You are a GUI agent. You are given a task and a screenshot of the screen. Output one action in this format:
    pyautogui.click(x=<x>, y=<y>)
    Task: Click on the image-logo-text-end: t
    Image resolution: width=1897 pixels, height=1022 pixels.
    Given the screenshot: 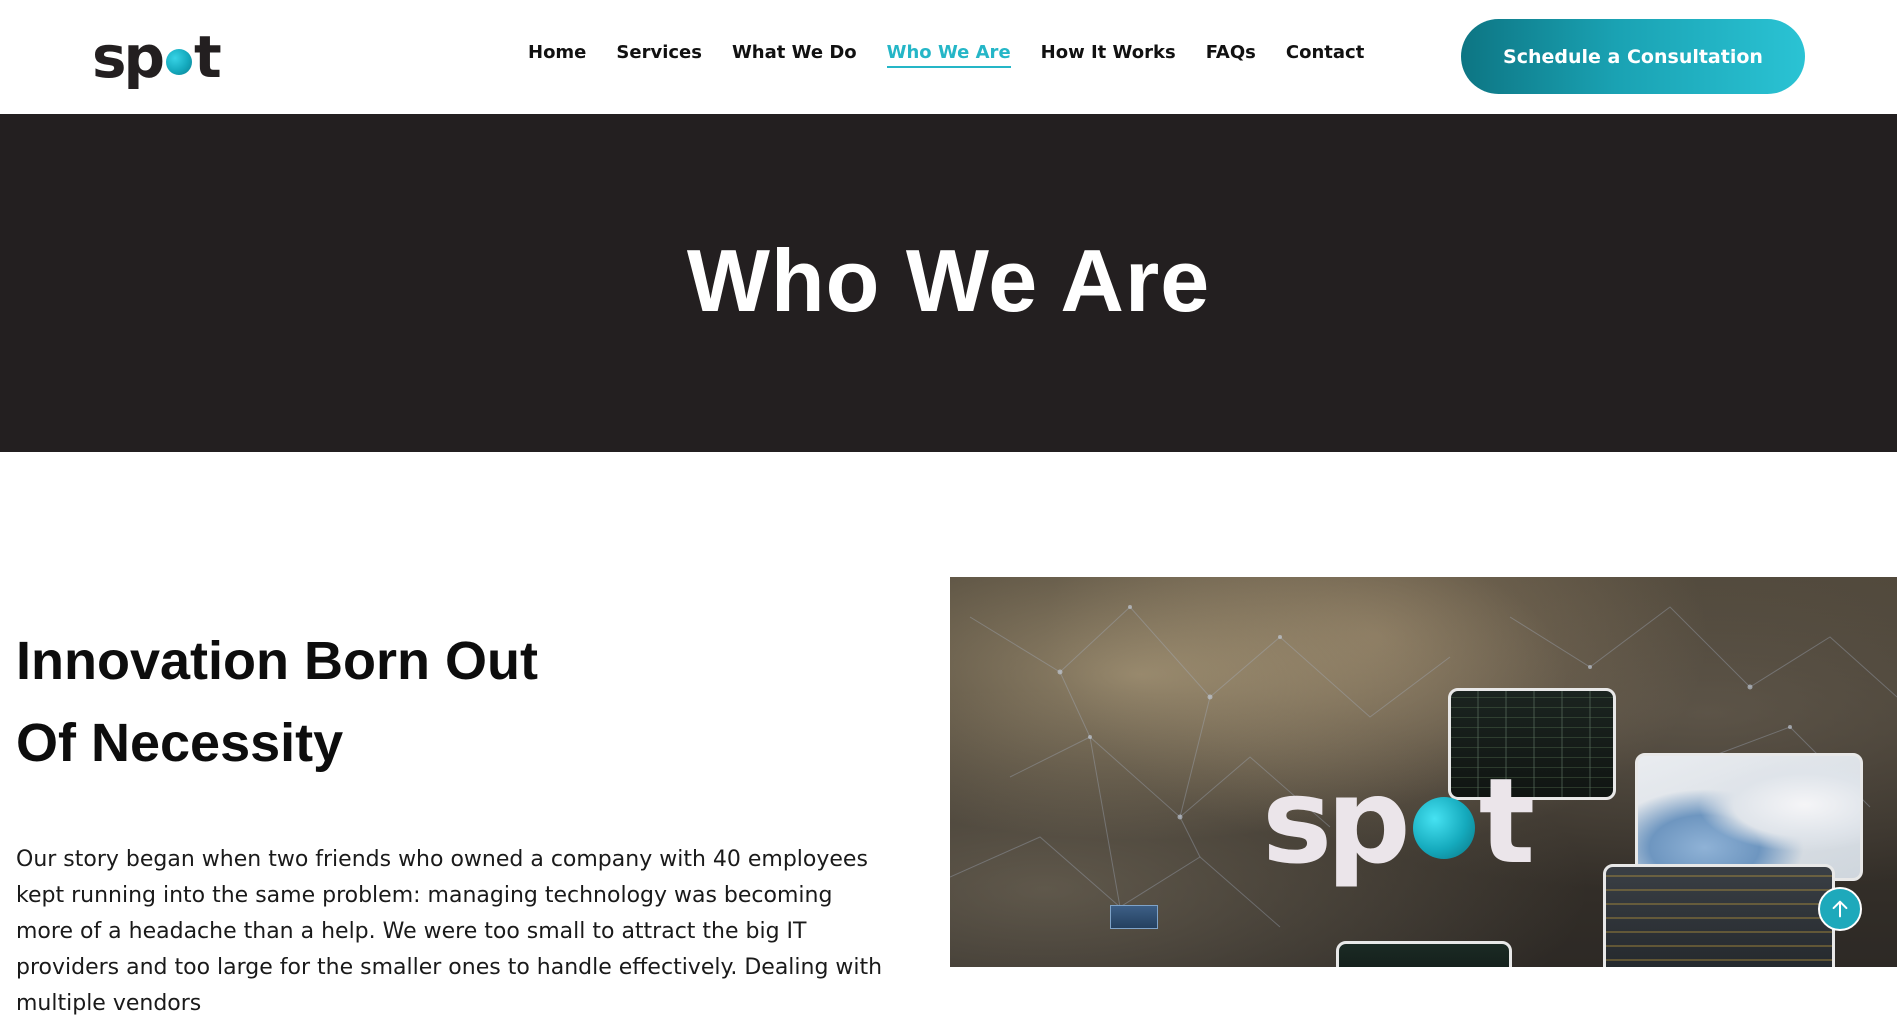 What is the action you would take?
    pyautogui.click(x=1506, y=821)
    